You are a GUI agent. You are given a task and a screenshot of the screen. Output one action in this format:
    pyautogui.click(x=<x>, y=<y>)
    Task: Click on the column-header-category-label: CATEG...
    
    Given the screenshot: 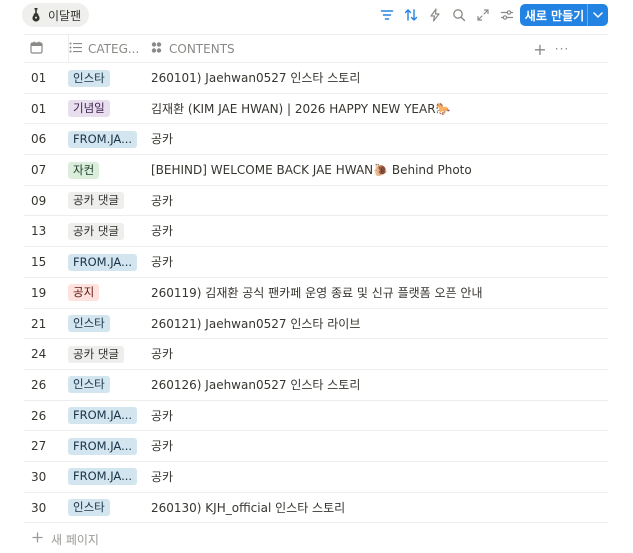 What is the action you would take?
    pyautogui.click(x=114, y=49)
    